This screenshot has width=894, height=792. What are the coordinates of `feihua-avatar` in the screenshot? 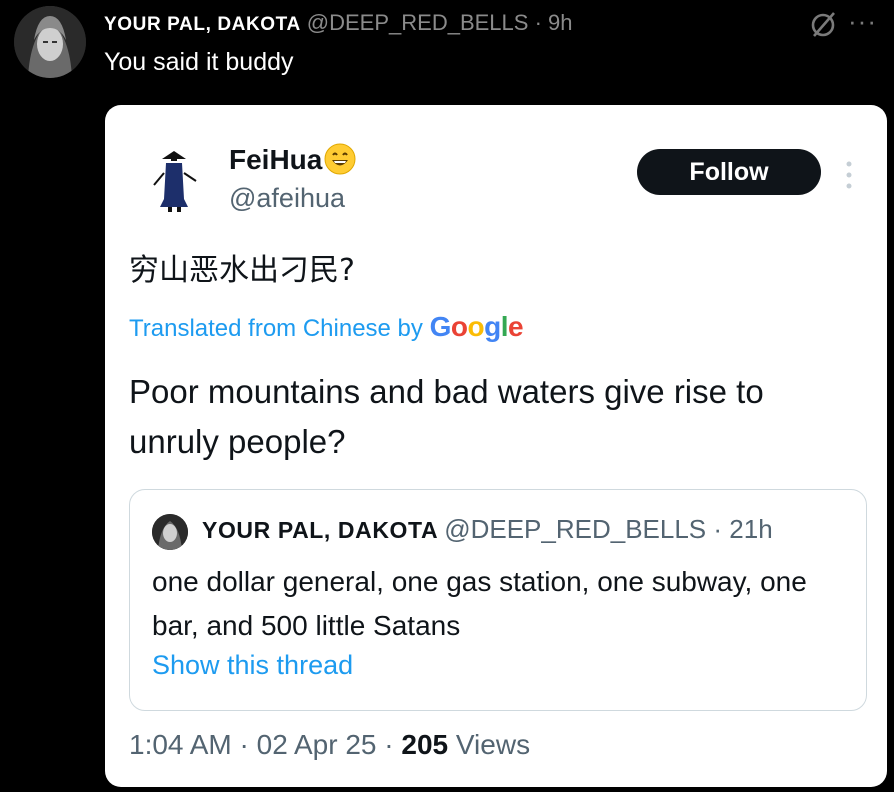 It's located at (174, 181).